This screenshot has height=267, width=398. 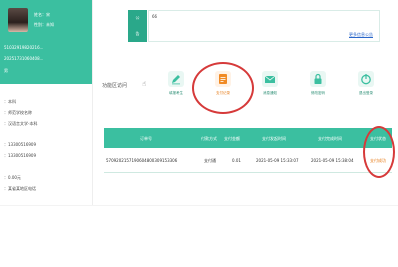 I want to click on shortcut-mail: 消息通知, so click(x=270, y=86).